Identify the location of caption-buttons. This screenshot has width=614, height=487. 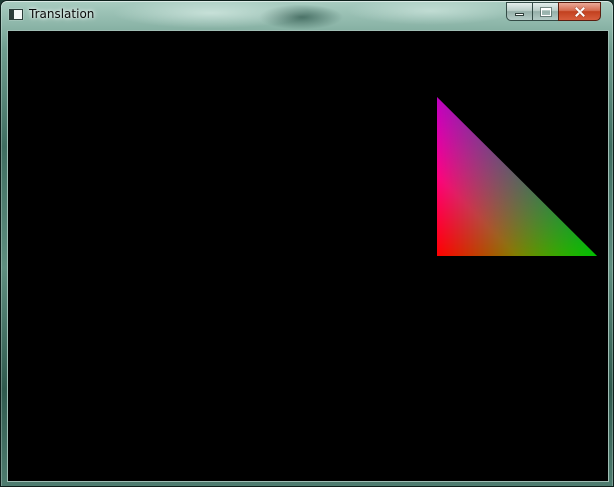
(553, 11).